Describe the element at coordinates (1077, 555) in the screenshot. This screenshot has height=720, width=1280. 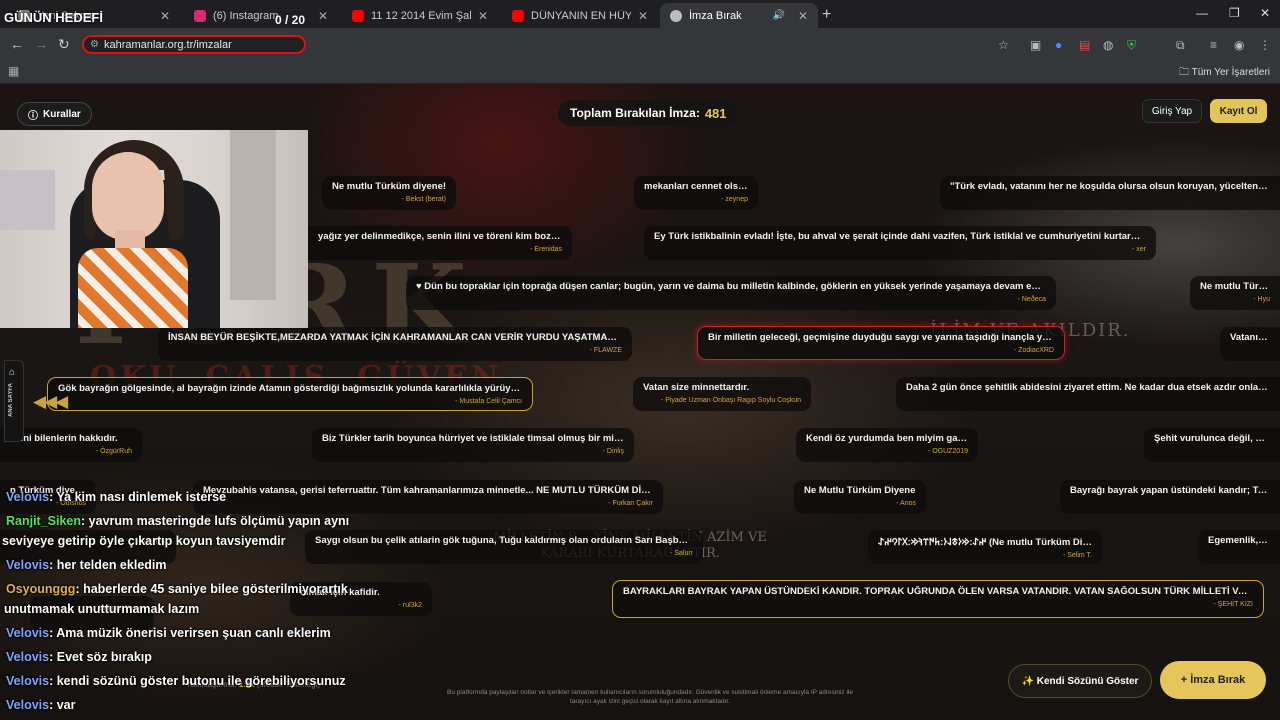
I see `card-author: - Selim T.` at that location.